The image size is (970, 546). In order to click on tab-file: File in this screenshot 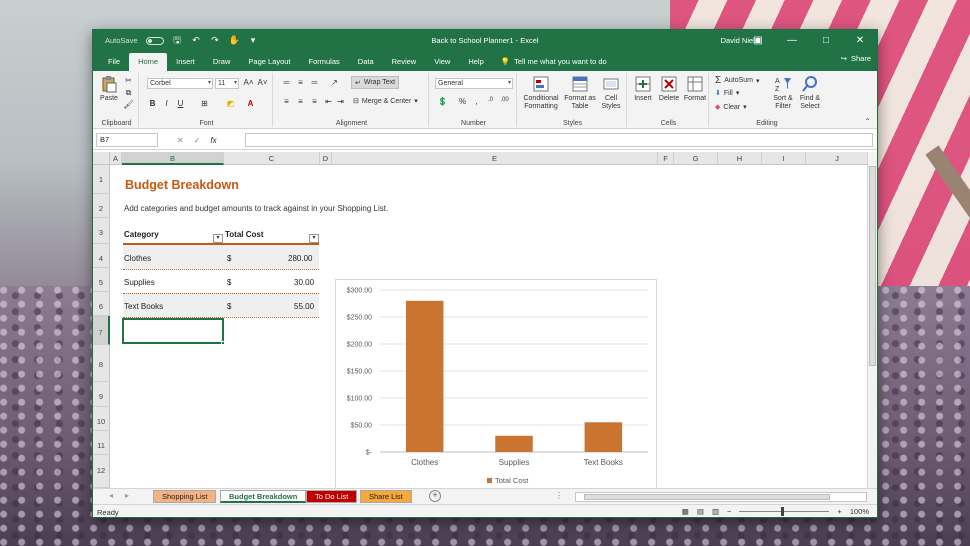, I will do `click(114, 62)`.